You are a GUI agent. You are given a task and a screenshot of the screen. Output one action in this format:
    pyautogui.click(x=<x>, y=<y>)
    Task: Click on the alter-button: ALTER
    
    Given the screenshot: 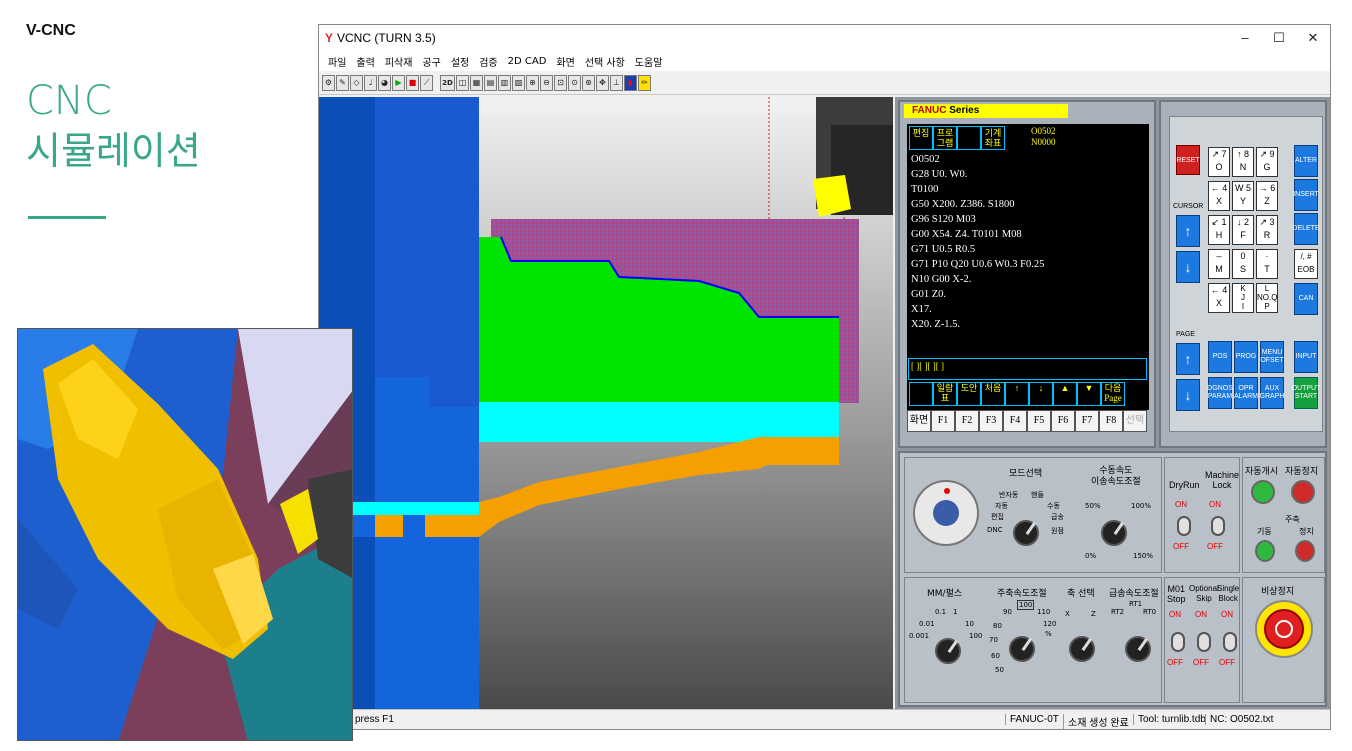 What is the action you would take?
    pyautogui.click(x=1306, y=161)
    